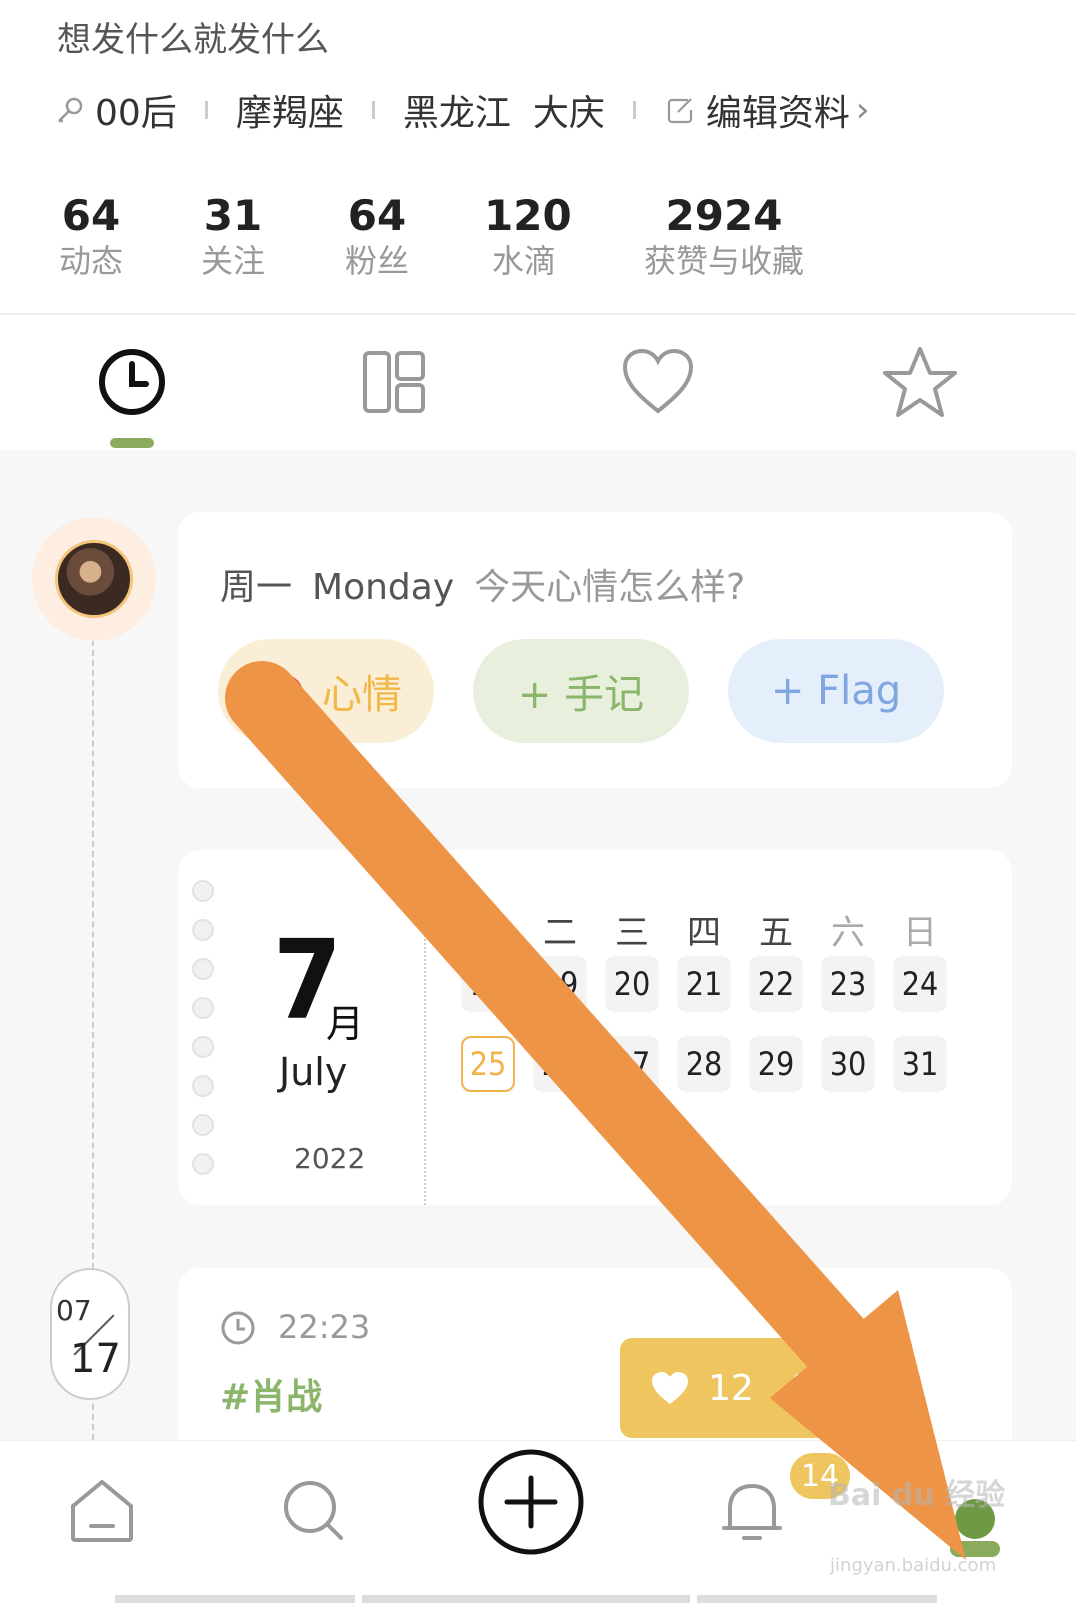 The height and width of the screenshot is (1604, 1076). What do you see at coordinates (330, 1158) in the screenshot?
I see `year: 2022` at bounding box center [330, 1158].